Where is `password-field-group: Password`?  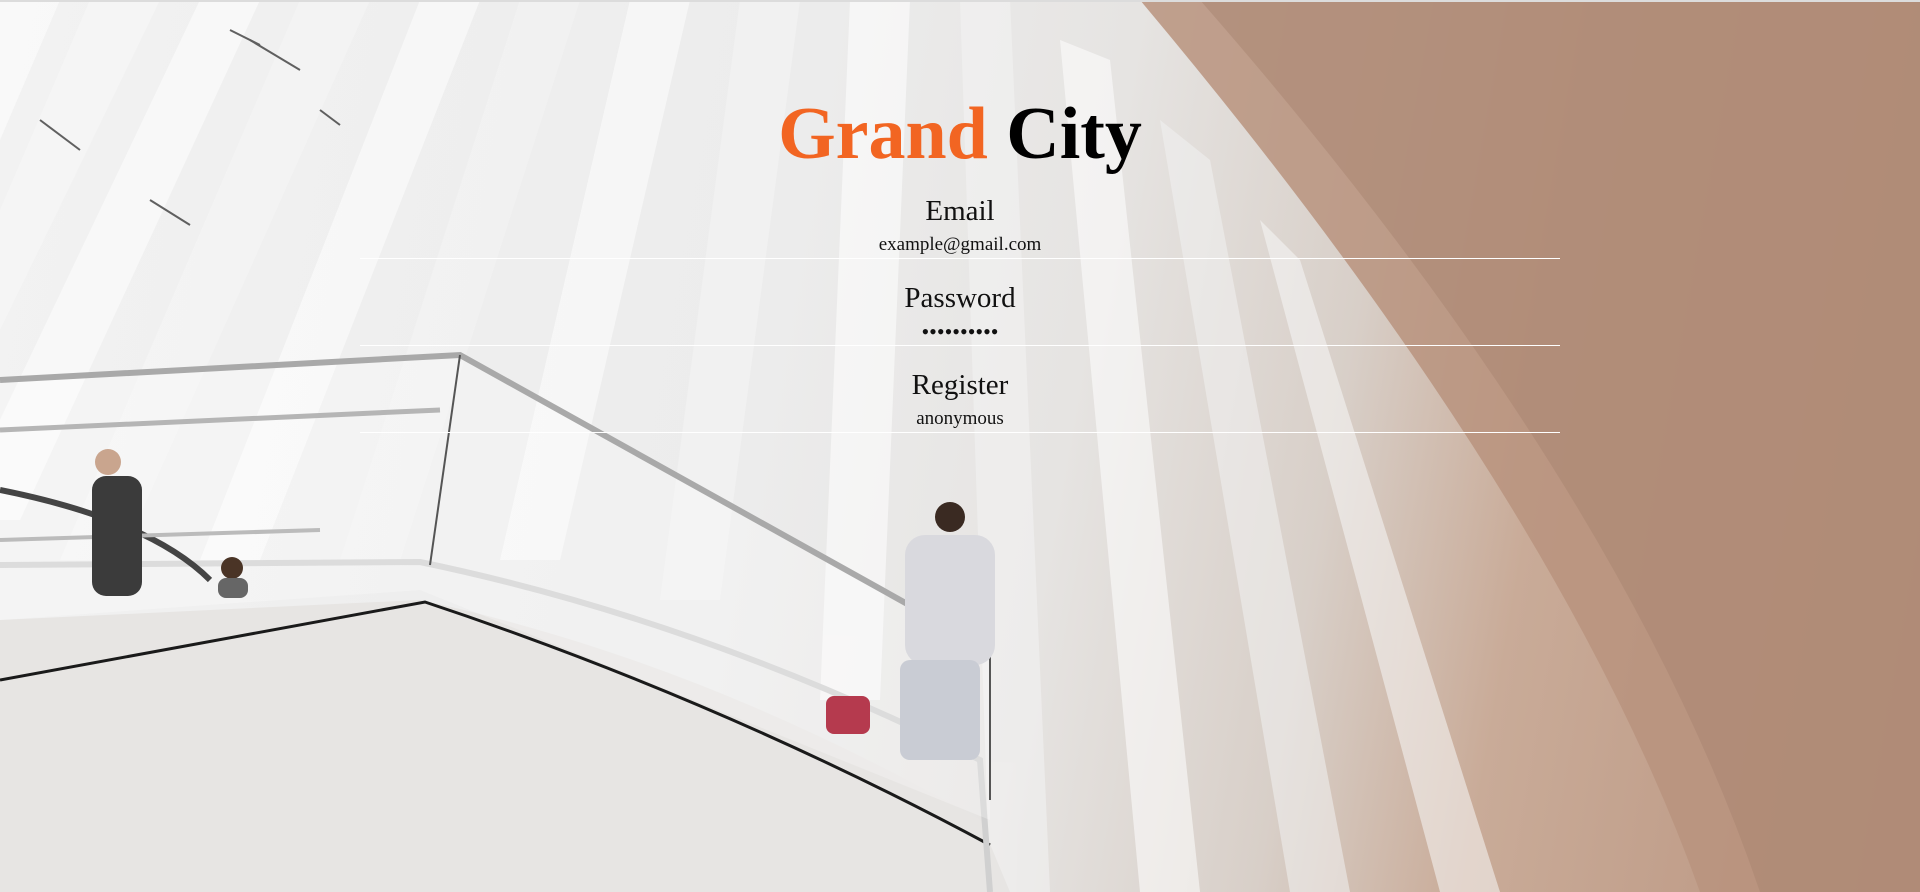
password-field-group: Password is located at coordinates (960, 313).